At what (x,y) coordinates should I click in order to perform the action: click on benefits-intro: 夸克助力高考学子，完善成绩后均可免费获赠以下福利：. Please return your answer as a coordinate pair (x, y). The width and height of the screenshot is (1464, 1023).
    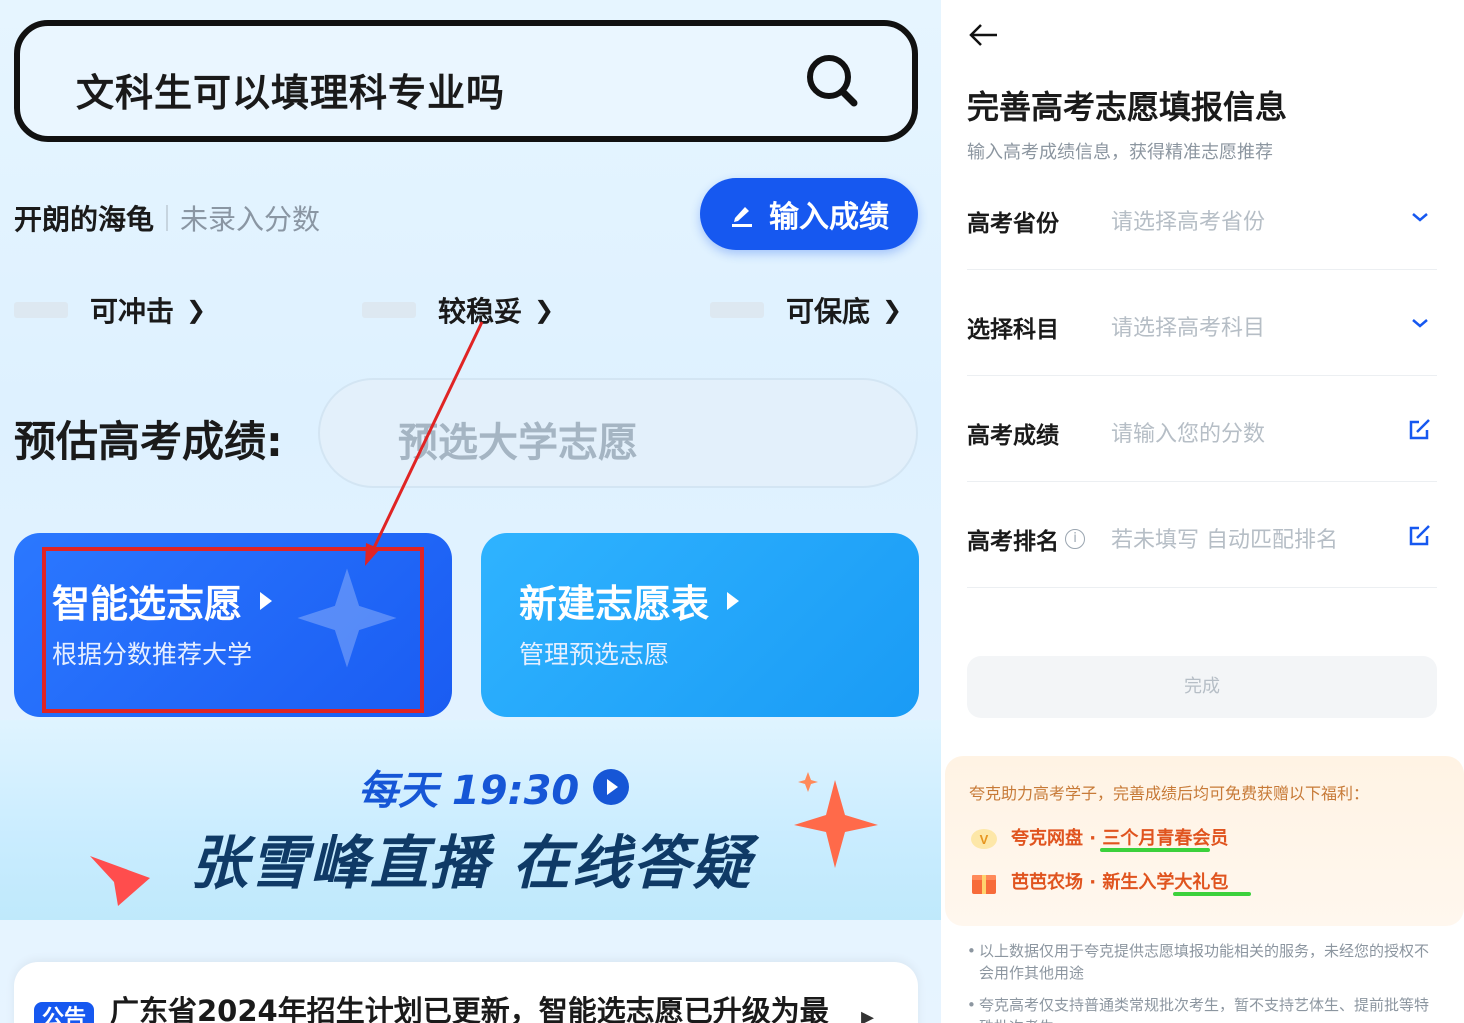
    Looking at the image, I should click on (1169, 793).